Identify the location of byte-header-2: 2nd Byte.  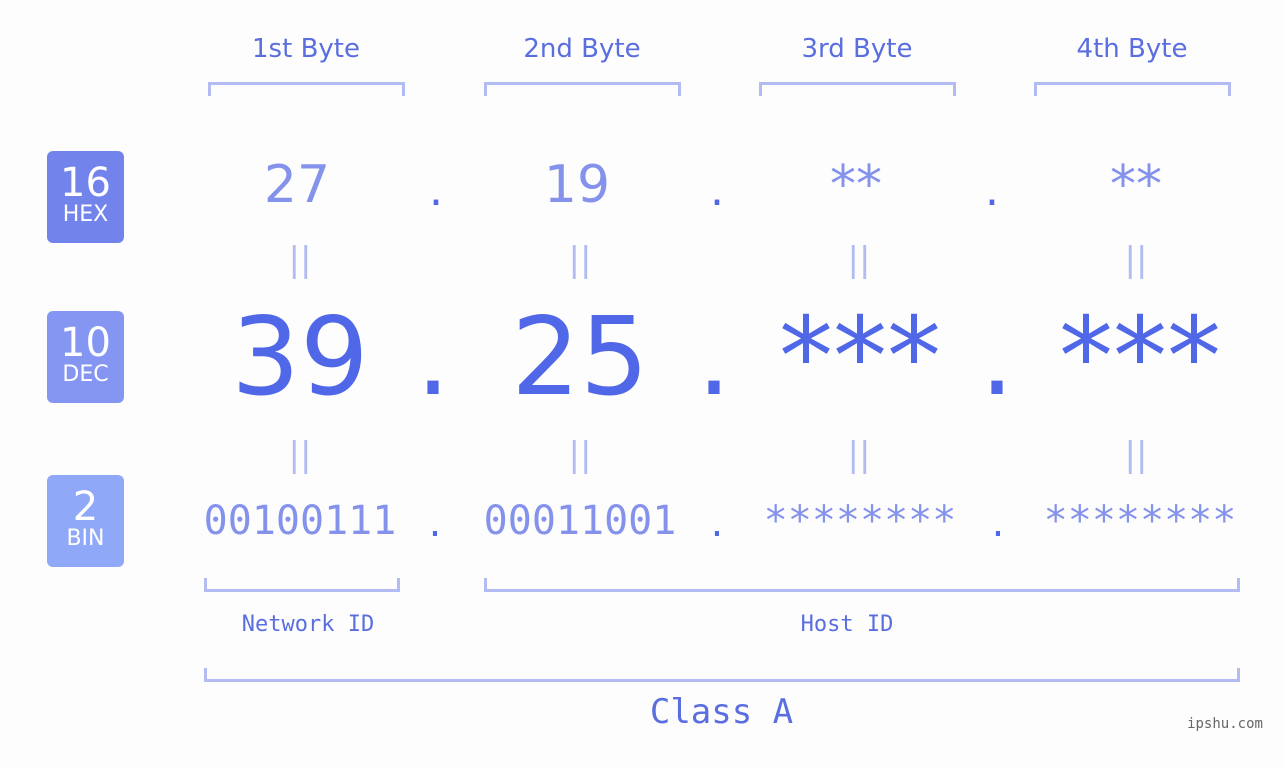
(582, 49).